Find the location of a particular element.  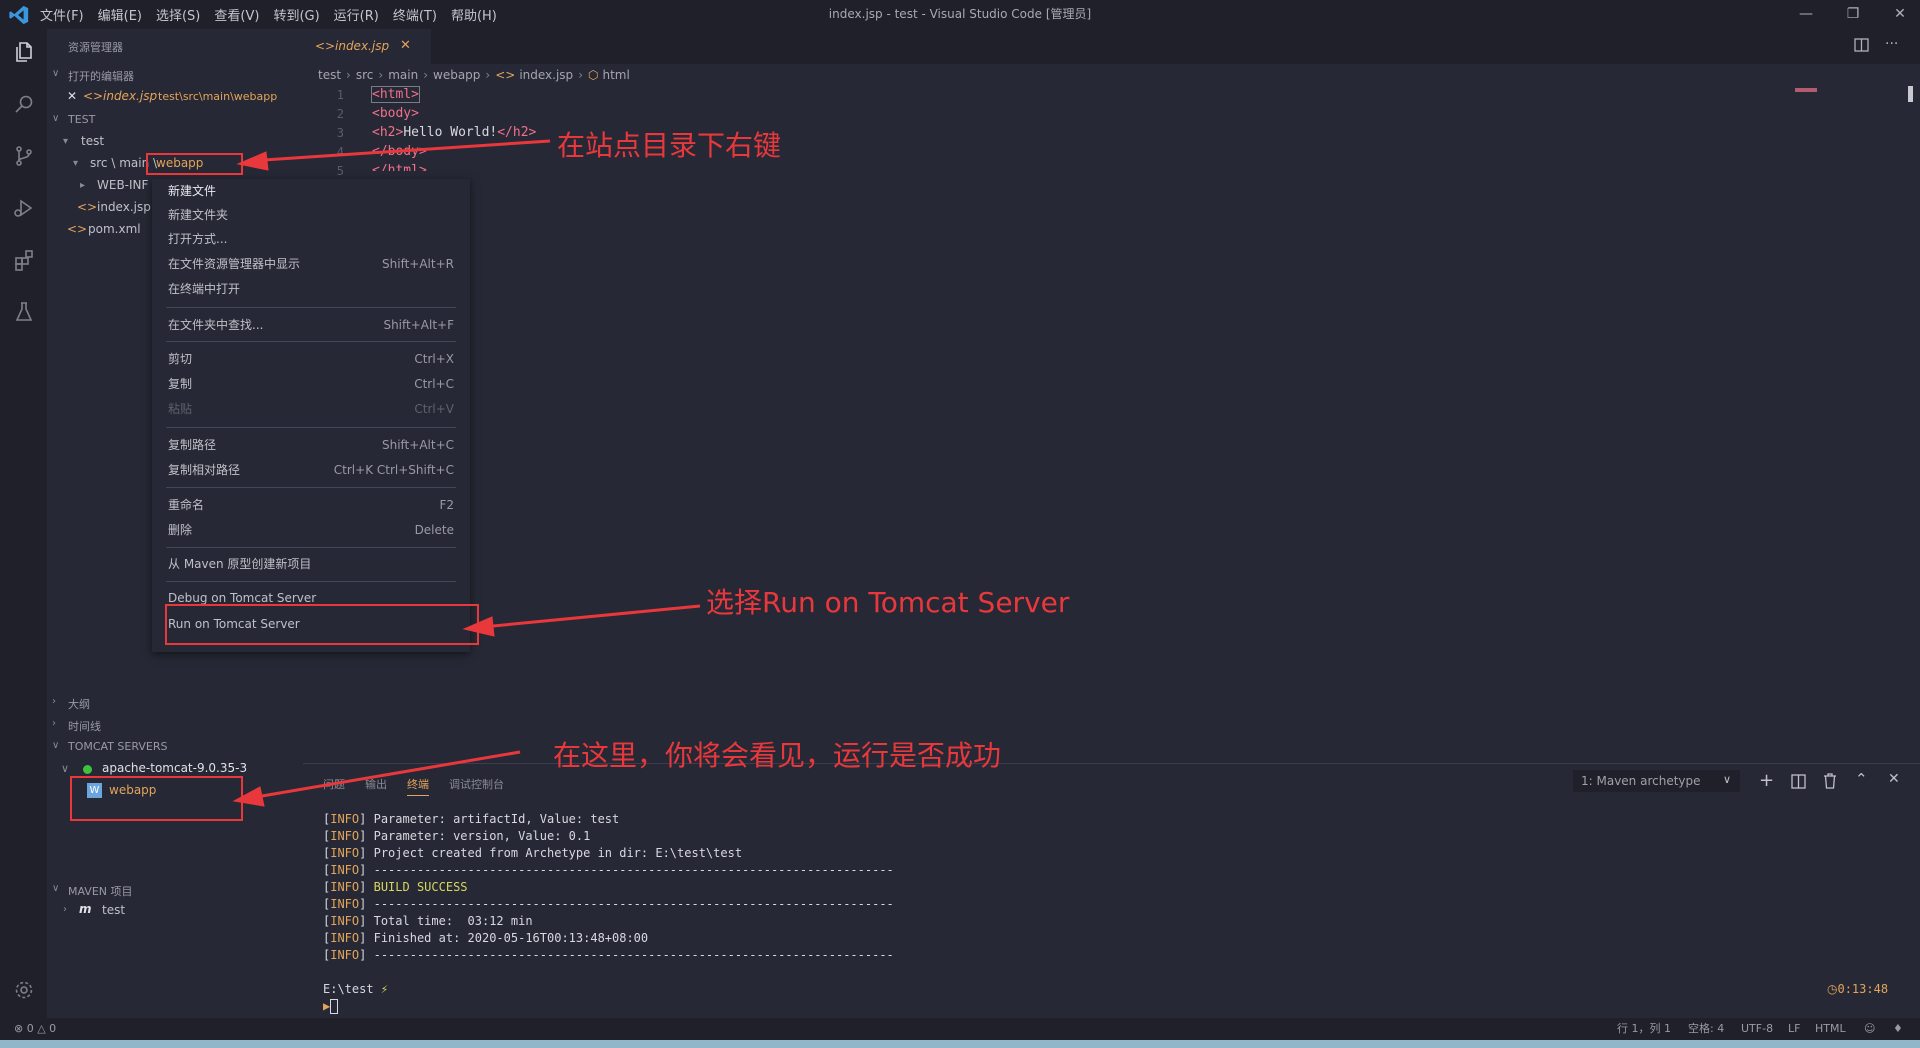

annotation-see-result: 在这里，你将会看见，运行是否成功 is located at coordinates (777, 755).